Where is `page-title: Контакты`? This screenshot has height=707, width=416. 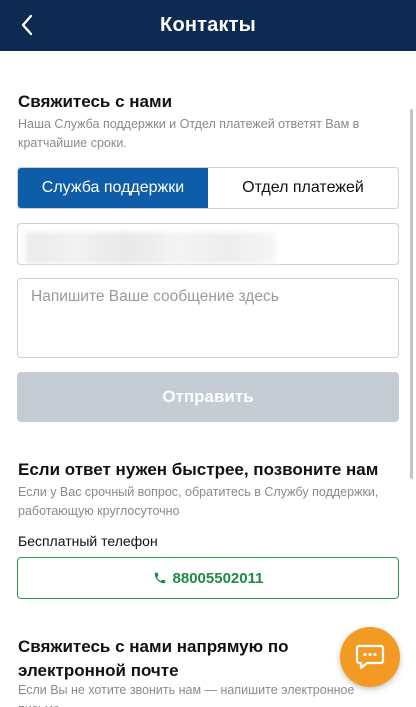
page-title: Контакты is located at coordinates (208, 25).